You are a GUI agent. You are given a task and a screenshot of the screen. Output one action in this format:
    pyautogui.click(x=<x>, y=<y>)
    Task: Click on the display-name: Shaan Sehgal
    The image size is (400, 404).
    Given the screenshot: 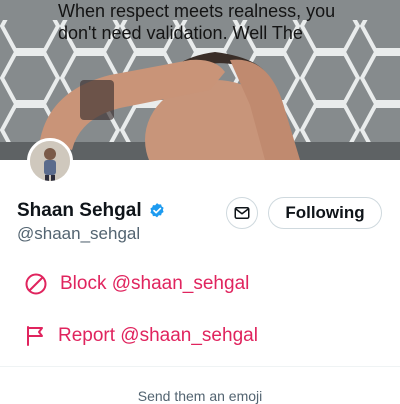 What is the action you would take?
    pyautogui.click(x=79, y=210)
    